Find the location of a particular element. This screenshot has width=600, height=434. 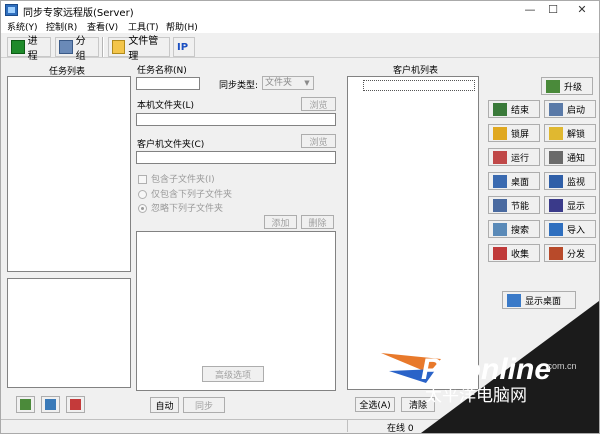

browse-local-button: 浏览 is located at coordinates (318, 104).